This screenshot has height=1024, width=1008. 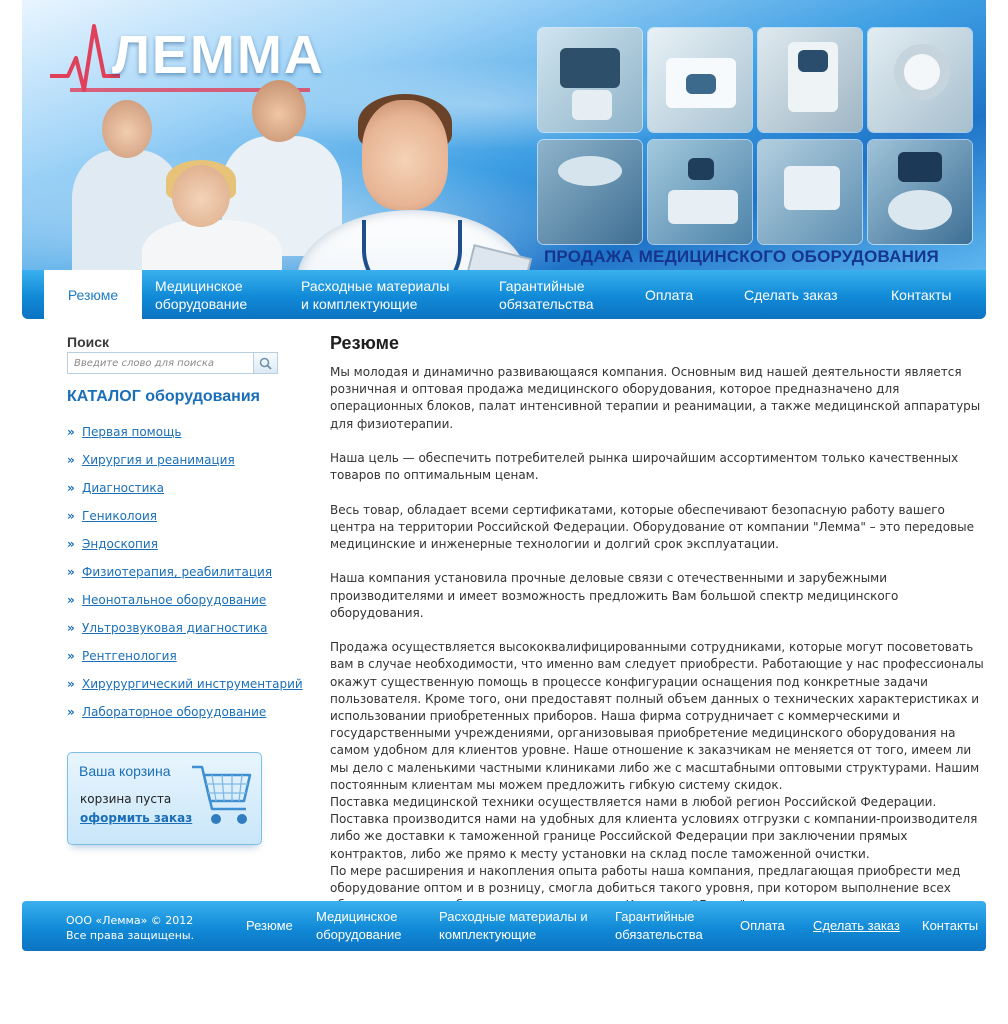 I want to click on nav-item-consumables: Расходные материалы и комплектующие, so click(x=375, y=294).